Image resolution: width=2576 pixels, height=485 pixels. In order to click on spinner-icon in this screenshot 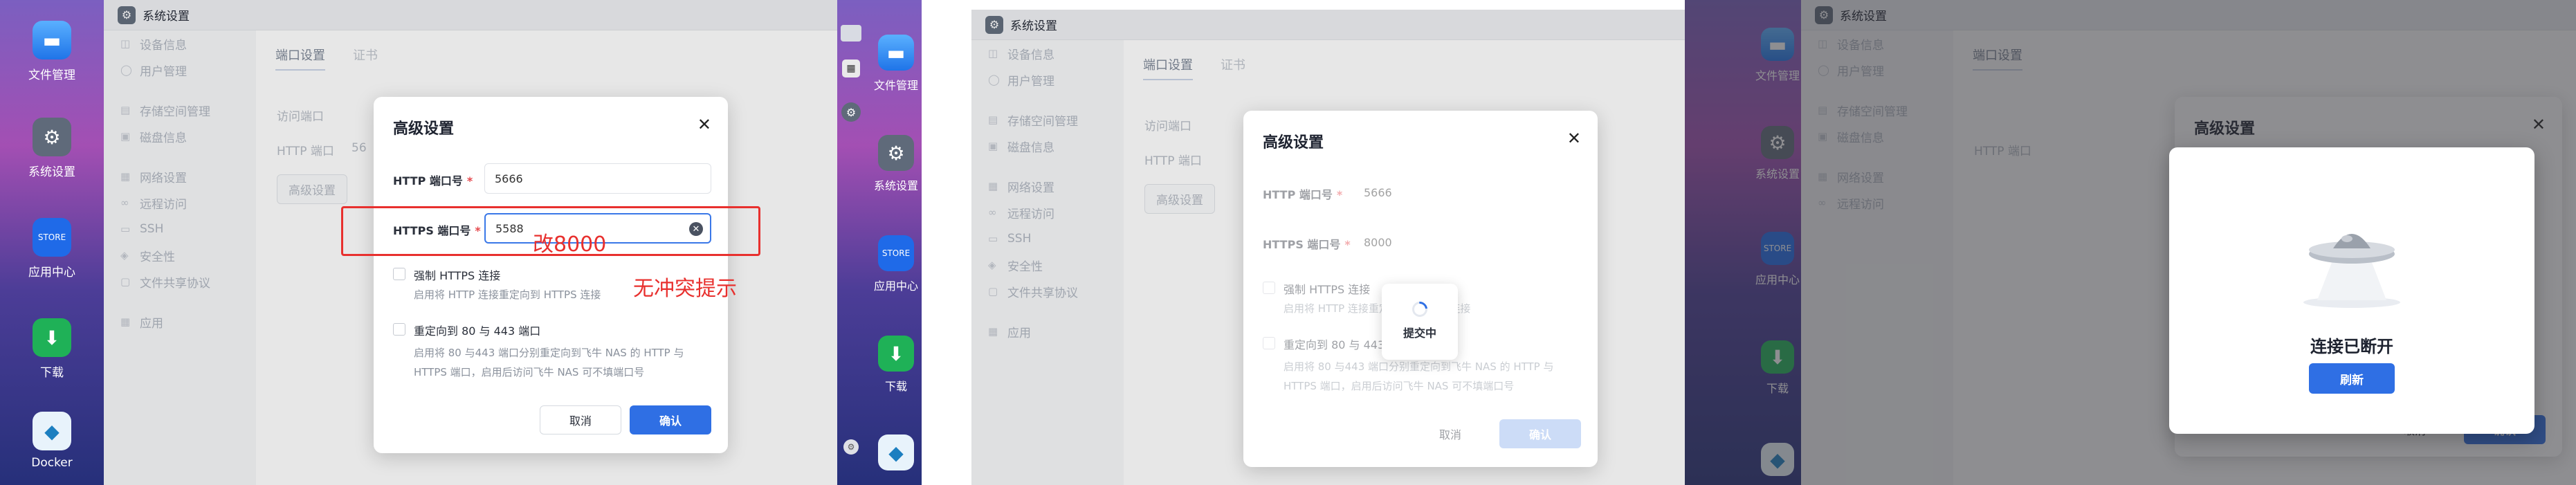, I will do `click(1420, 309)`.